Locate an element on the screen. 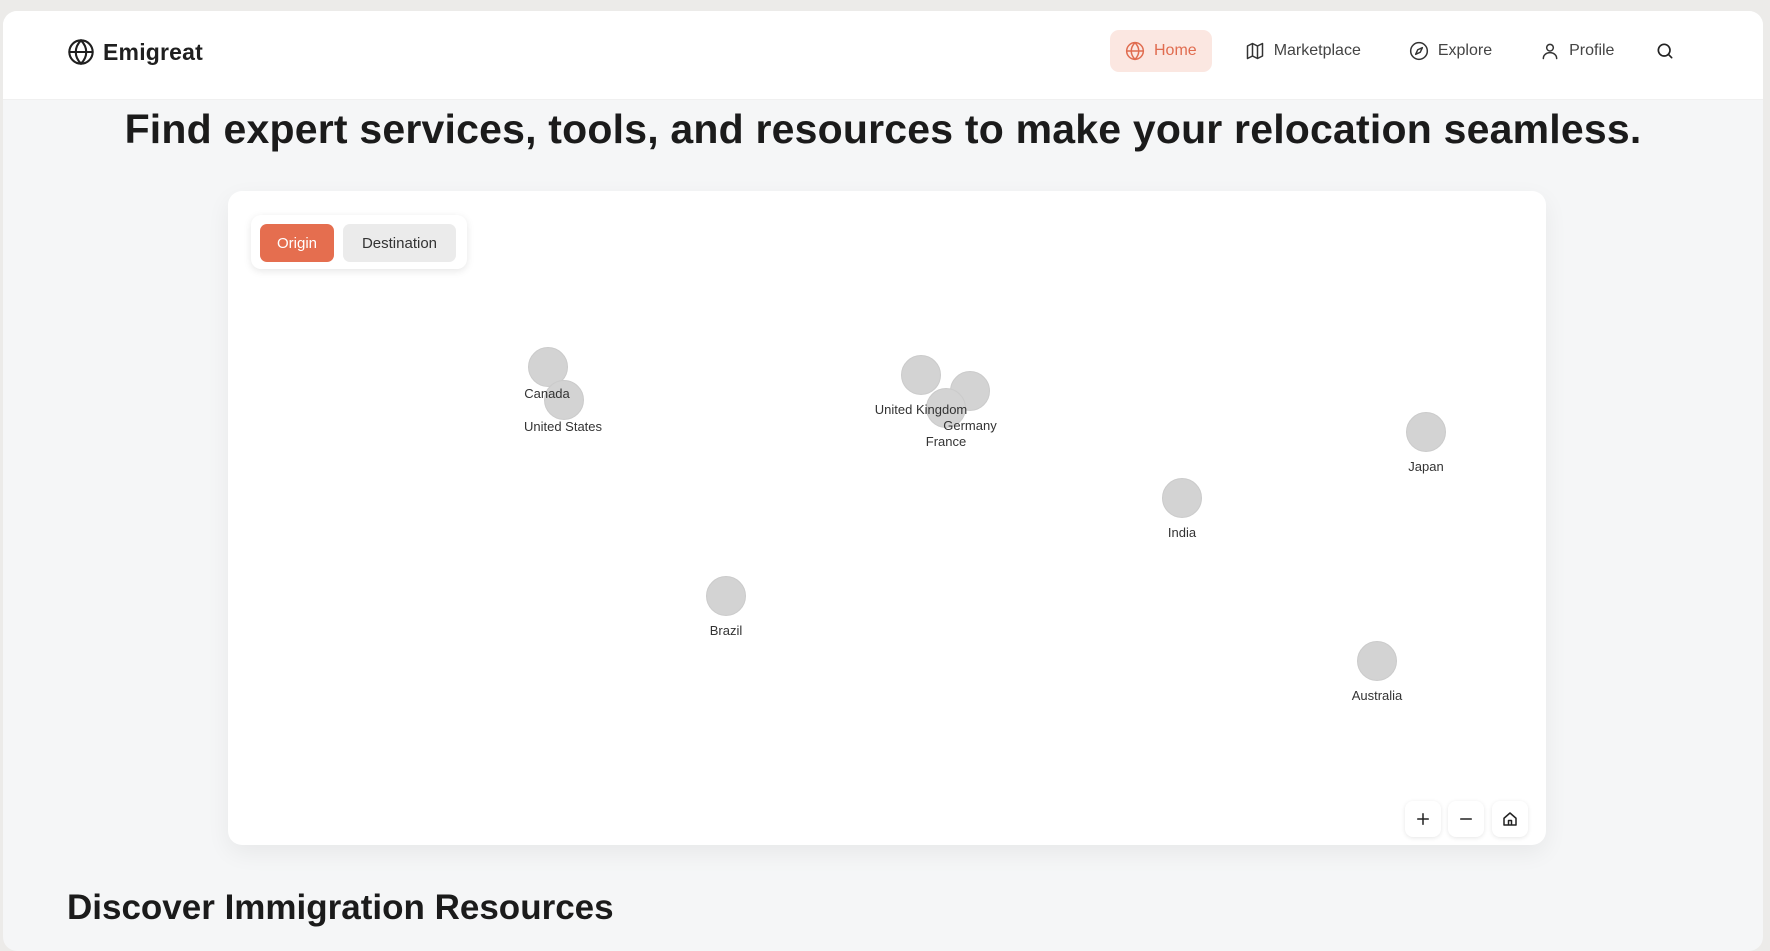 This screenshot has width=1770, height=951. origin-destination-toggle: Origin Destination is located at coordinates (359, 242).